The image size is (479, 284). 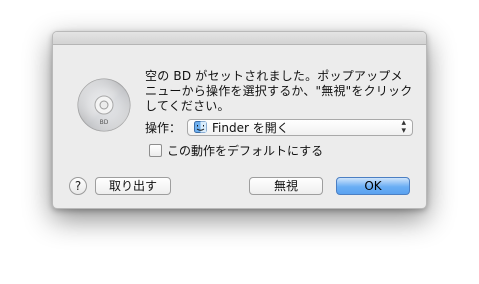 What do you see at coordinates (78, 186) in the screenshot?
I see `help-button: ?` at bounding box center [78, 186].